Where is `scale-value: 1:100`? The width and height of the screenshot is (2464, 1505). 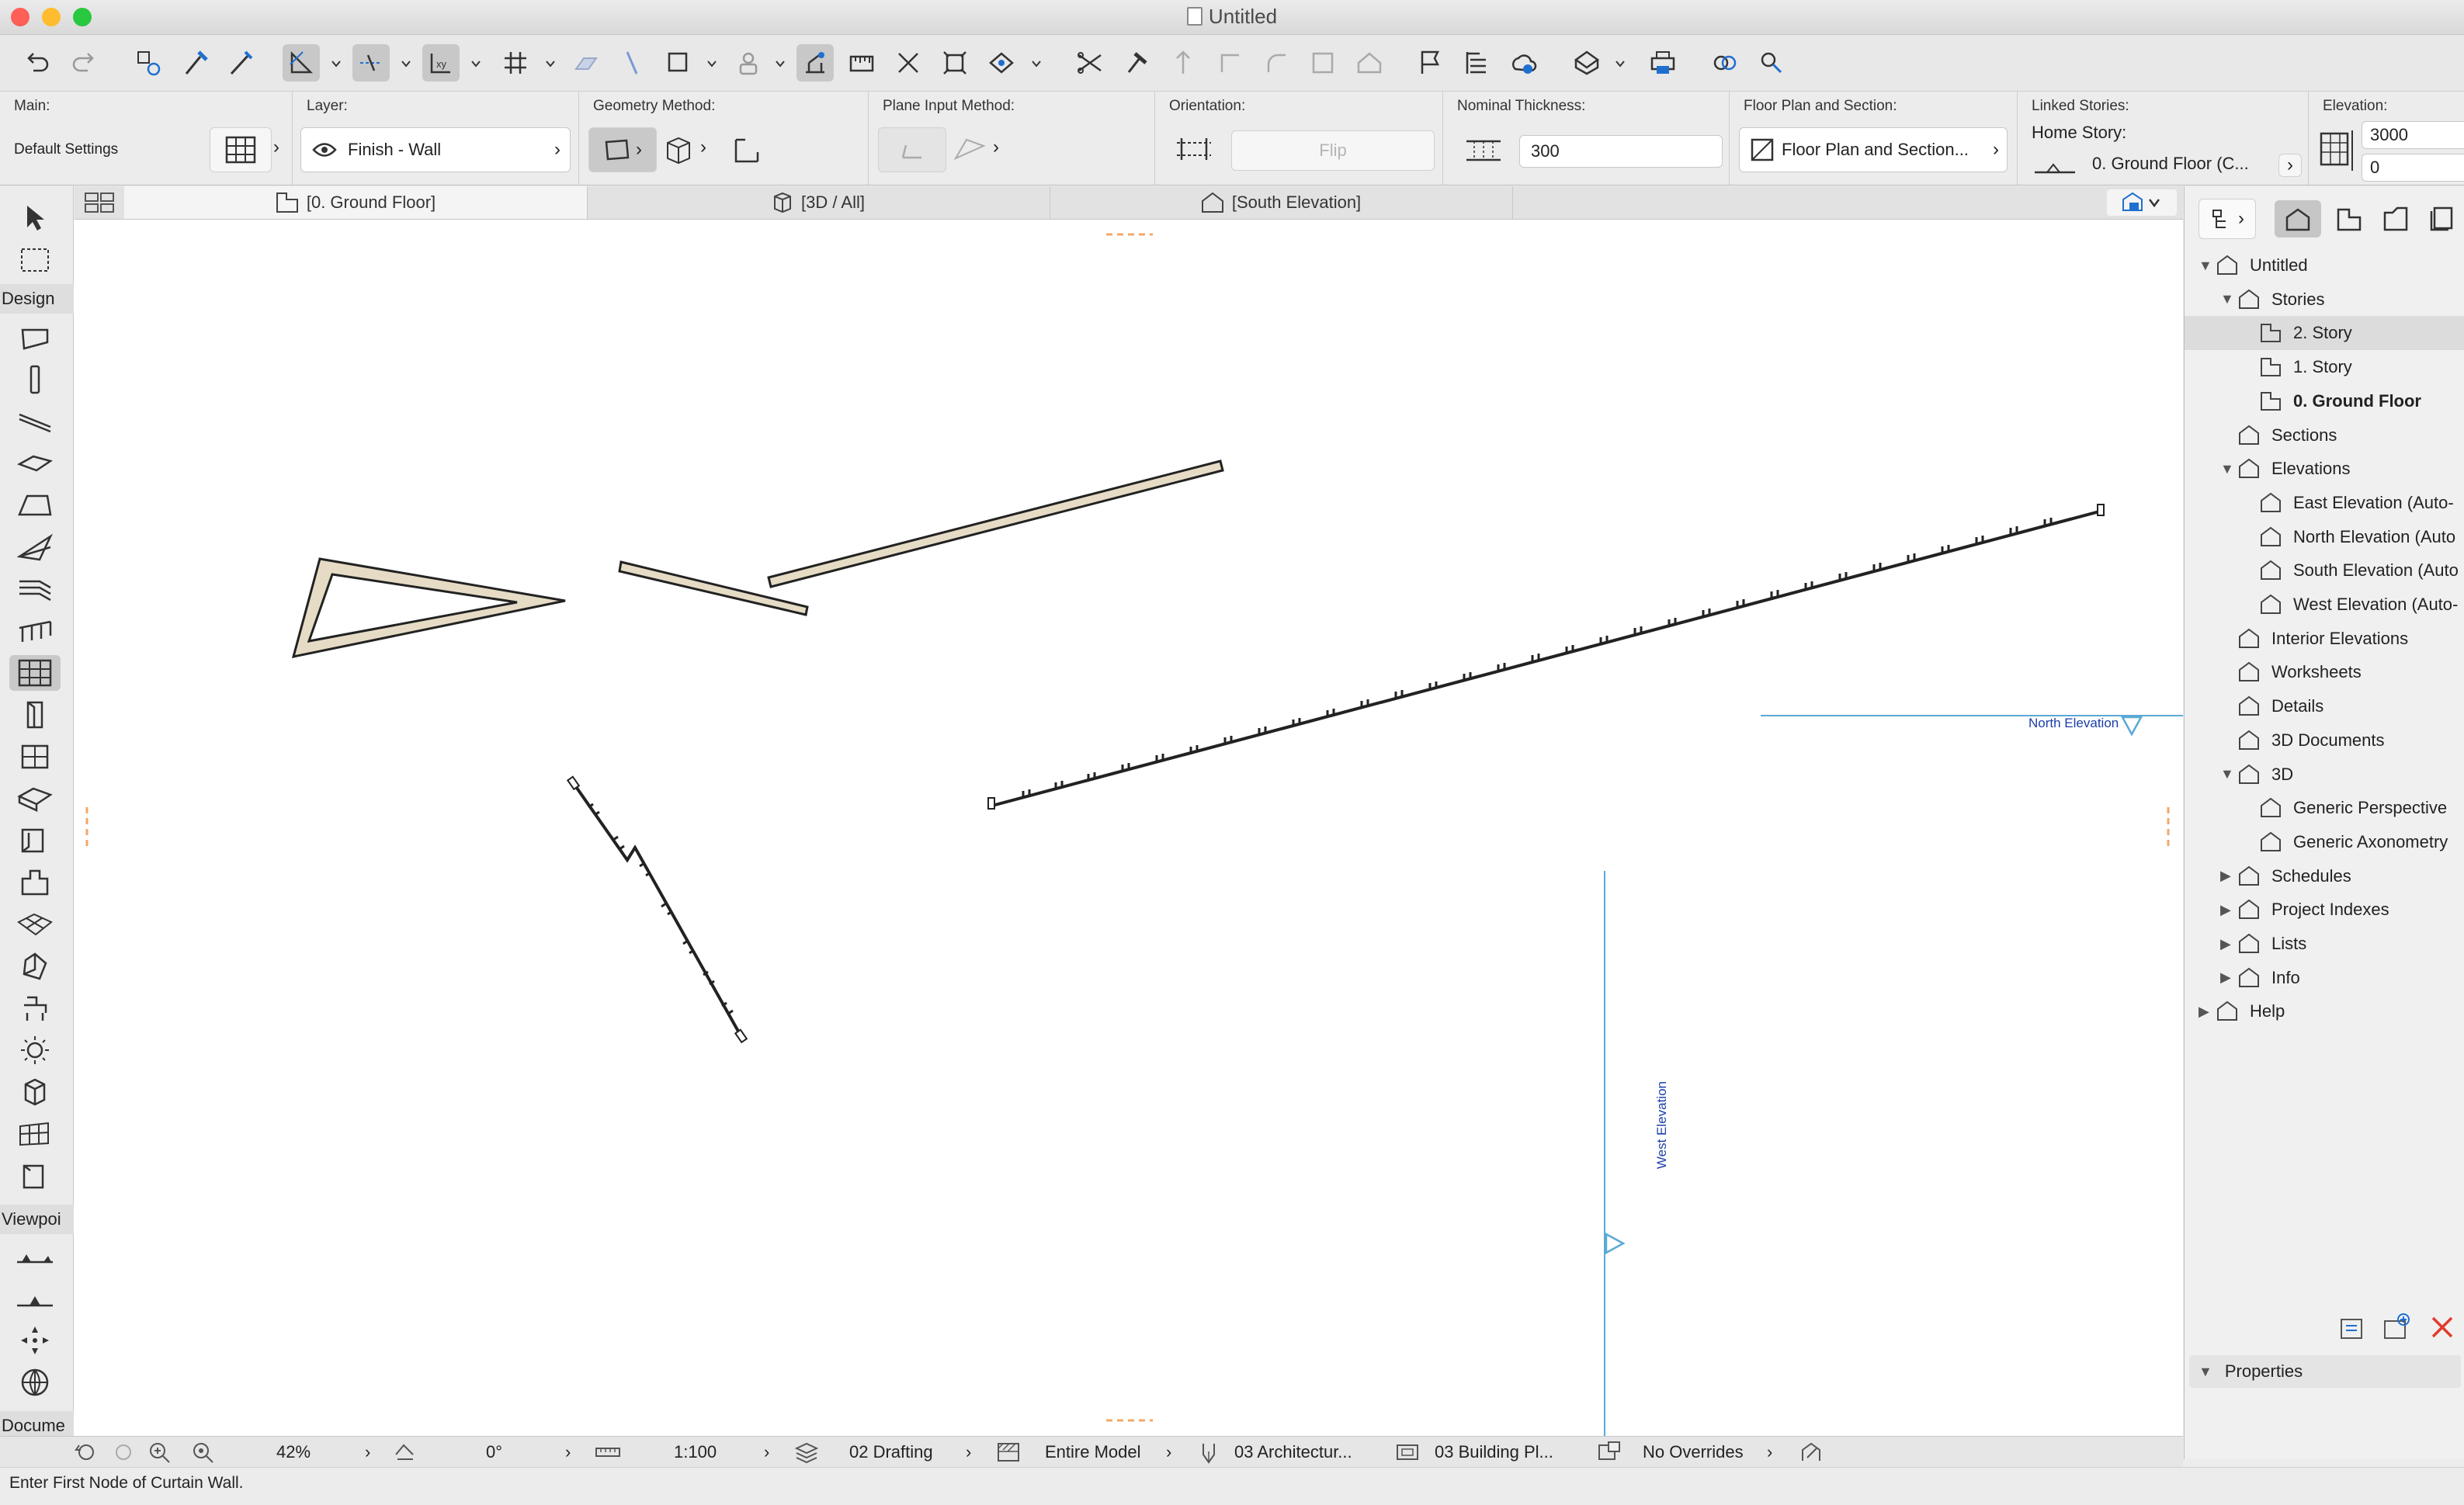
scale-value: 1:100 is located at coordinates (695, 1452).